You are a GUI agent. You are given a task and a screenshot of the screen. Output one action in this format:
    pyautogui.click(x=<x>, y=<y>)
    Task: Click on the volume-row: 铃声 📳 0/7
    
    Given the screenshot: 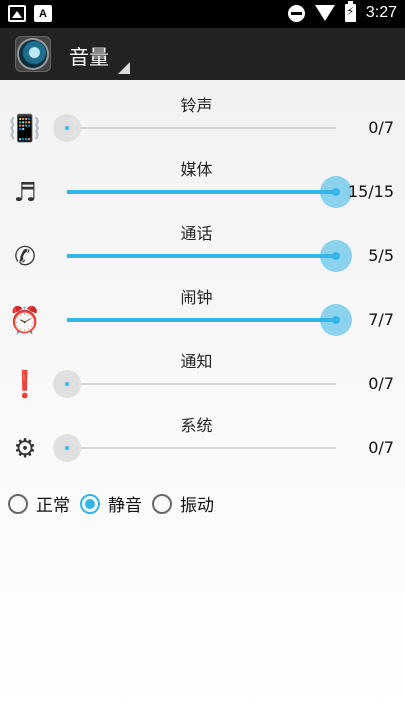 What is the action you would take?
    pyautogui.click(x=202, y=124)
    